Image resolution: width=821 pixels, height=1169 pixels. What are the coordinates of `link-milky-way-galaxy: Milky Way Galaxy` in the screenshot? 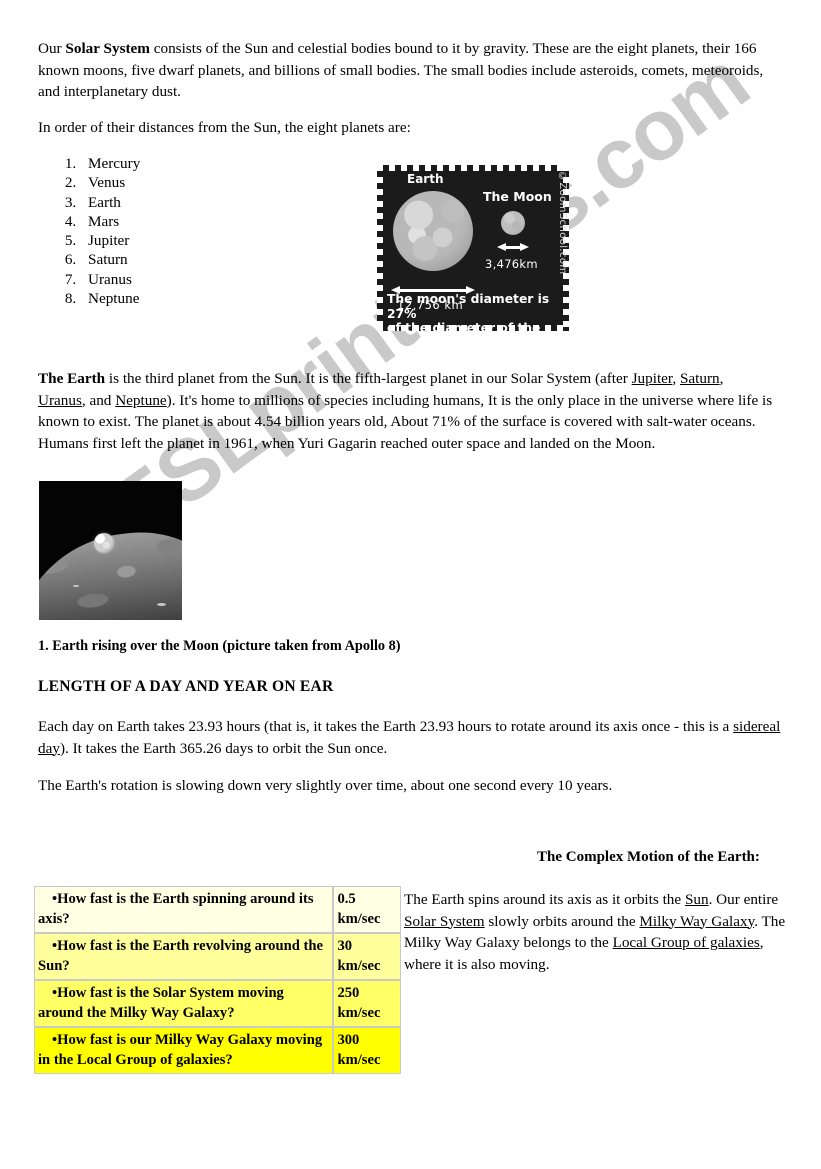 It's located at (696, 921).